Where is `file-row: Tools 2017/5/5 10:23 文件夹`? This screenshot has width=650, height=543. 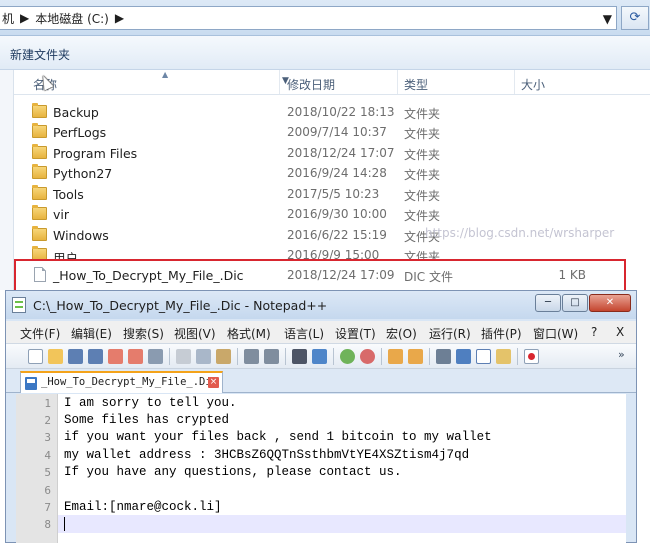
file-row: Tools 2017/5/5 10:23 文件夹 is located at coordinates (332, 194).